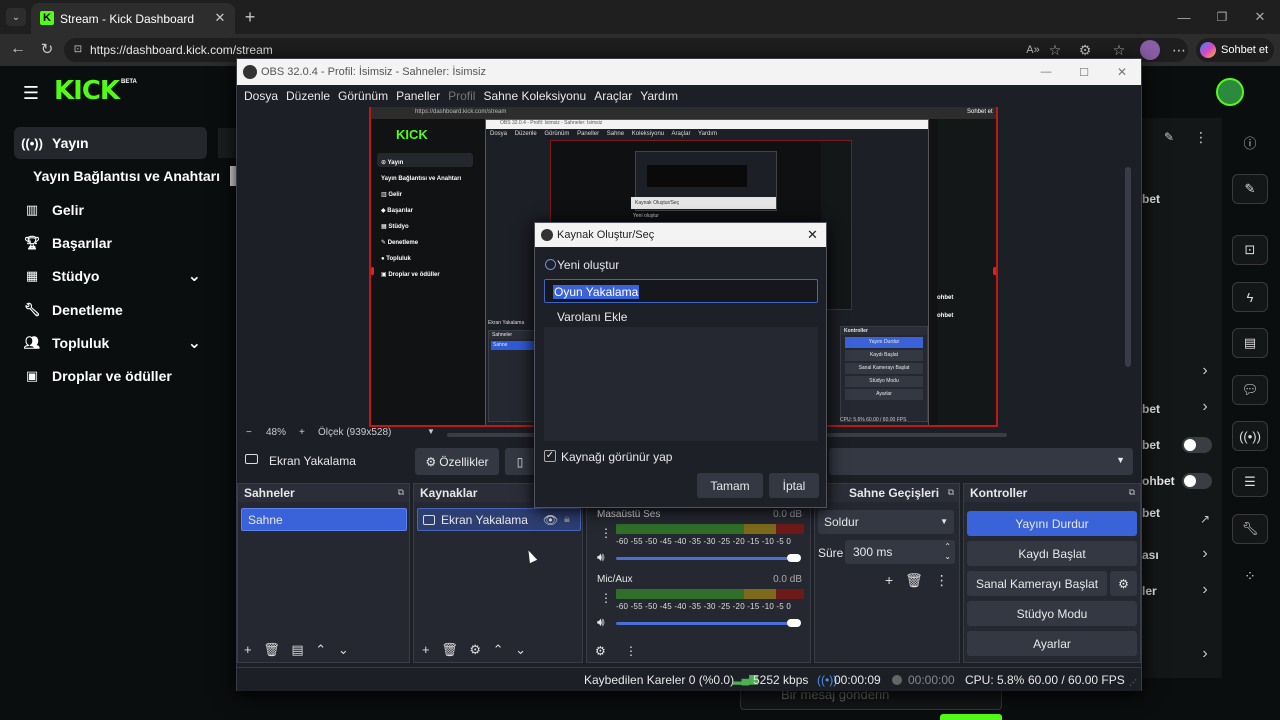  Describe the element at coordinates (659, 96) in the screenshot. I see `menu-yardim: Yardım` at that location.